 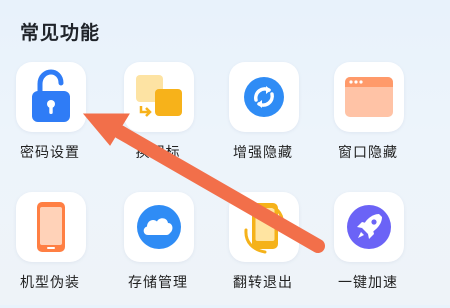 I want to click on feature-flip-exit: 翻转退出, so click(x=263, y=250).